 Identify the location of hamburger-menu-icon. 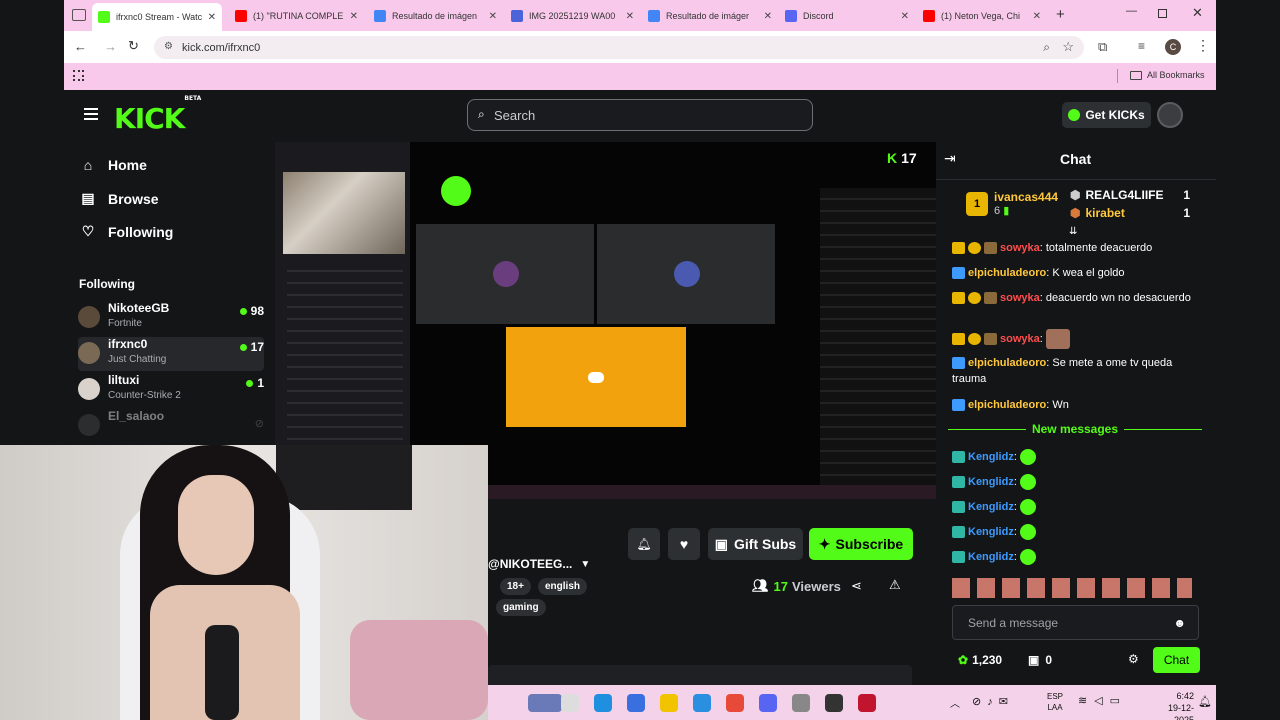
(91, 114).